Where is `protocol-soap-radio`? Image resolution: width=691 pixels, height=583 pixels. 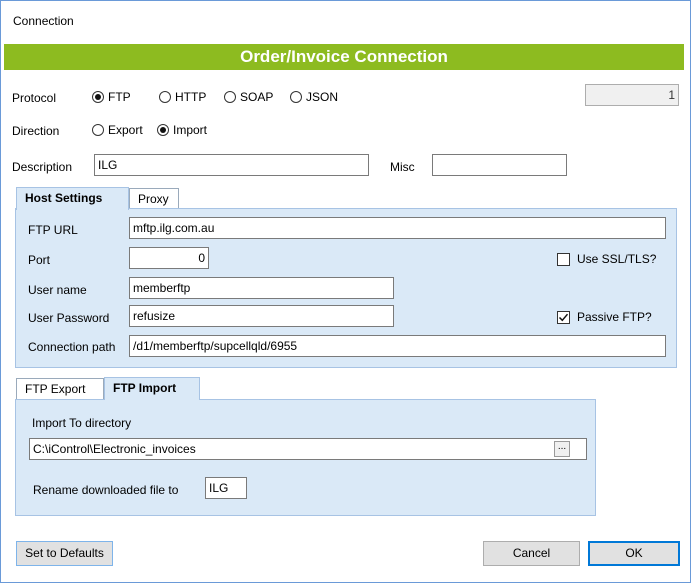 protocol-soap-radio is located at coordinates (230, 97).